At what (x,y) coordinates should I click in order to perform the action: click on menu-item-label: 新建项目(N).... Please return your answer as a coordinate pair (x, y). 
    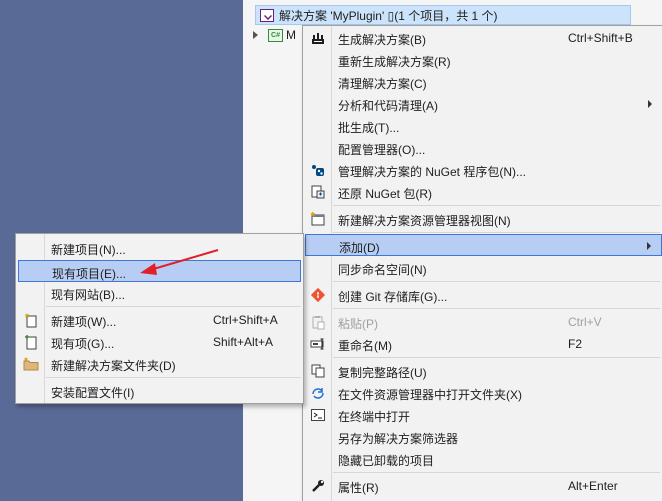
    Looking at the image, I should click on (88, 250).